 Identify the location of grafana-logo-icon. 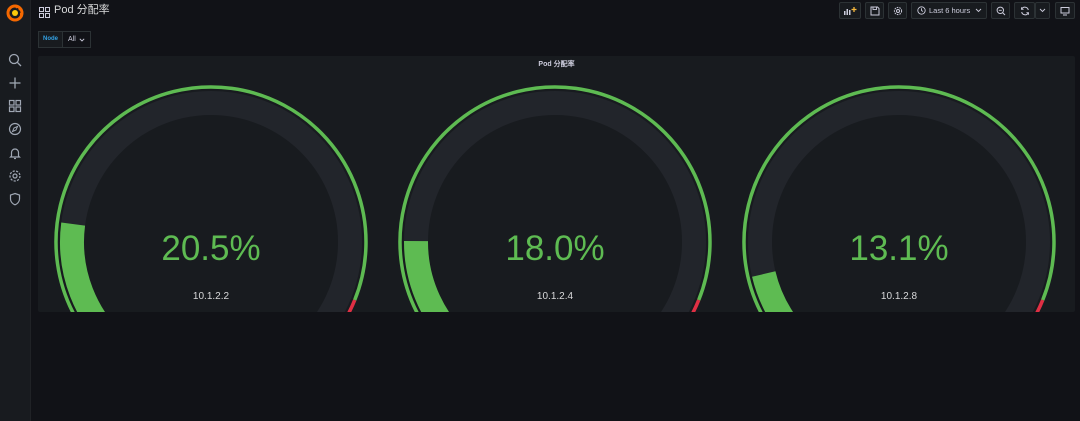
(15, 13).